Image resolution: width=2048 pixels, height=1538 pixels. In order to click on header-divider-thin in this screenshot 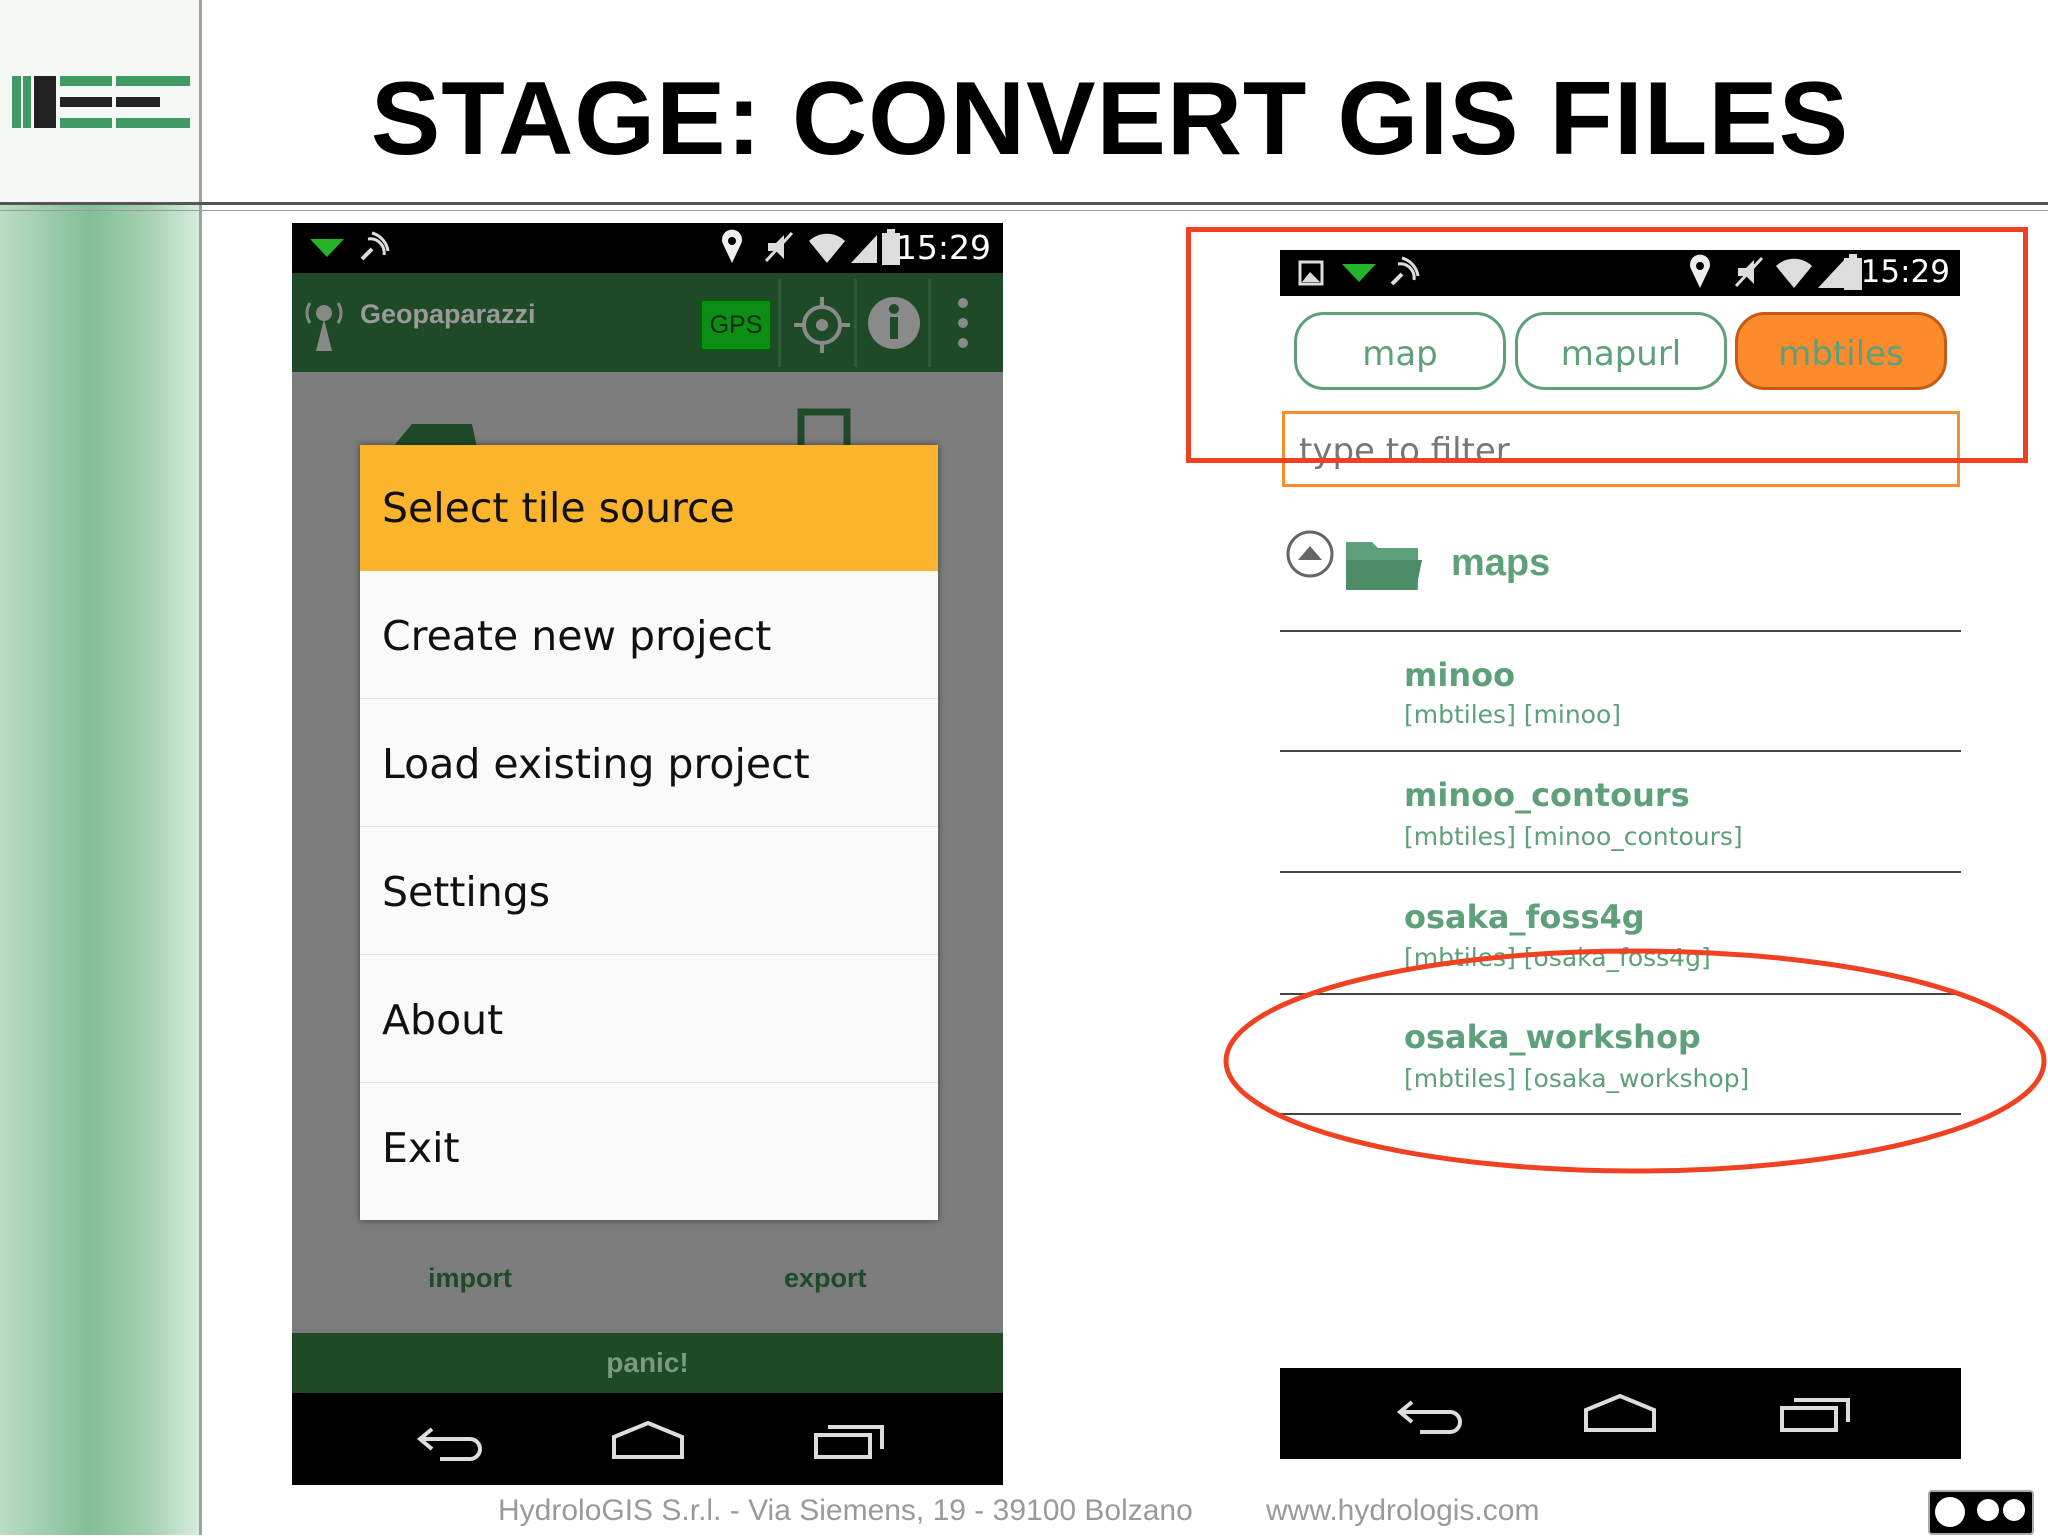, I will do `click(1024, 210)`.